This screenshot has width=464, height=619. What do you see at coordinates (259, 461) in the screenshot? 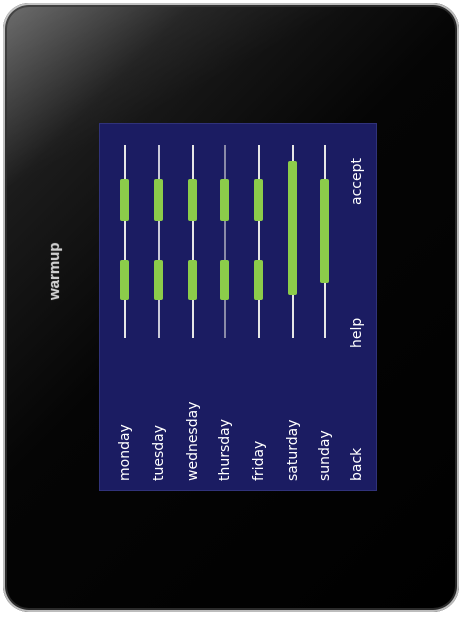
I see `day-label-friday: friday` at bounding box center [259, 461].